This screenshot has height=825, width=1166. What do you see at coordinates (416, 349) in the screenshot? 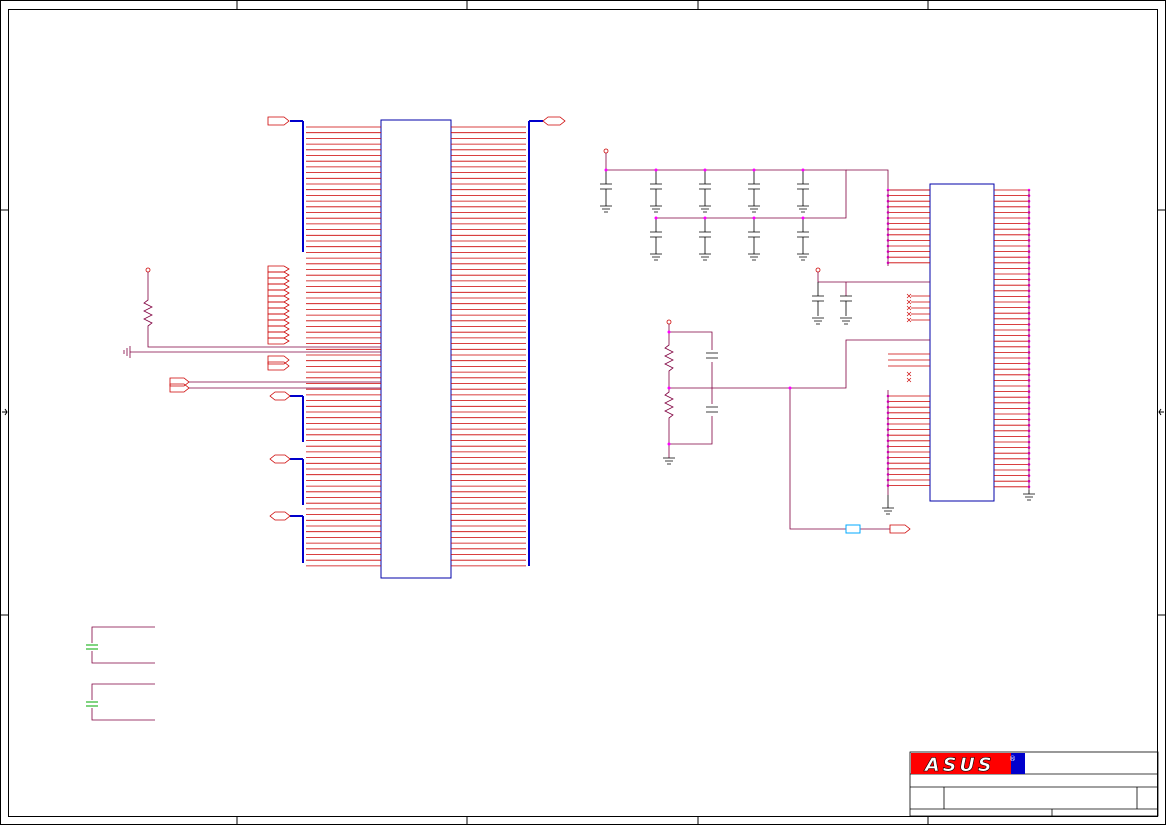
I see `connector-body` at bounding box center [416, 349].